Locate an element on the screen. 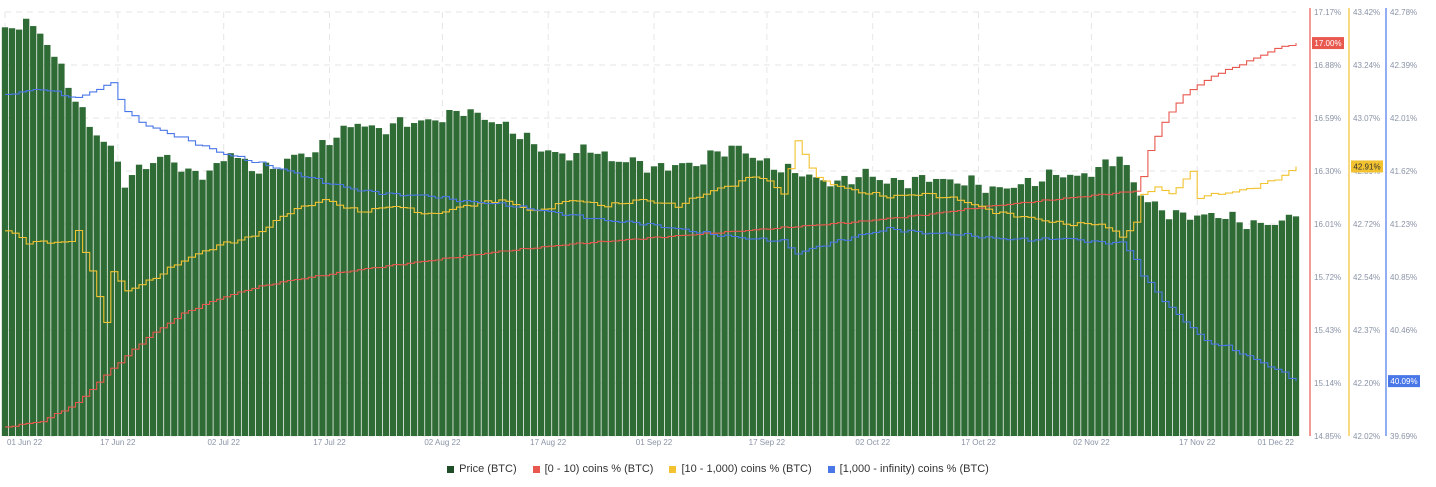 The width and height of the screenshot is (1436, 487). legend-item-10-1000: [10 - 1,000) coins % (BTC) is located at coordinates (740, 469).